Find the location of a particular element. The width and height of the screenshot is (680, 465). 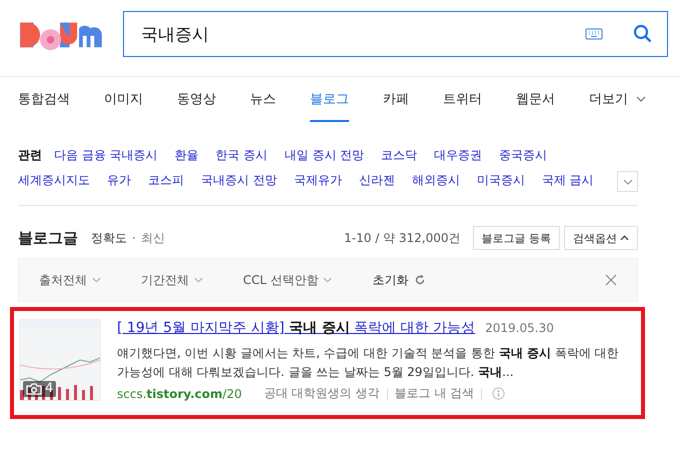

filter-option: CCL 선택안함 is located at coordinates (287, 280).